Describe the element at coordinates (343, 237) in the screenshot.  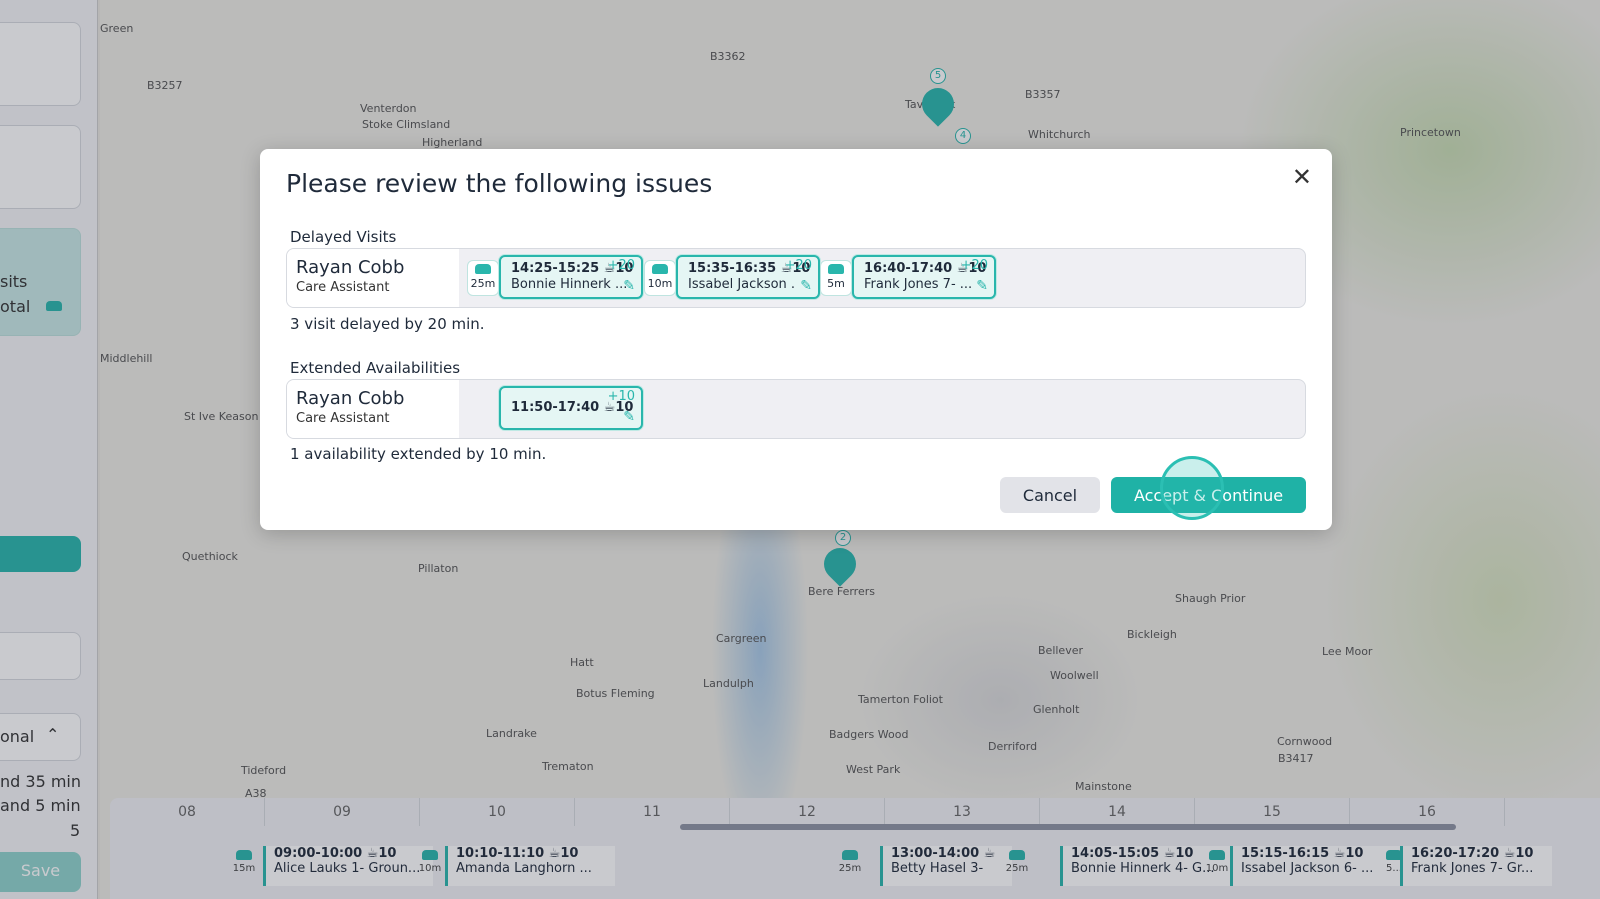
I see `delayed-visits-heading: Delayed Visits` at that location.